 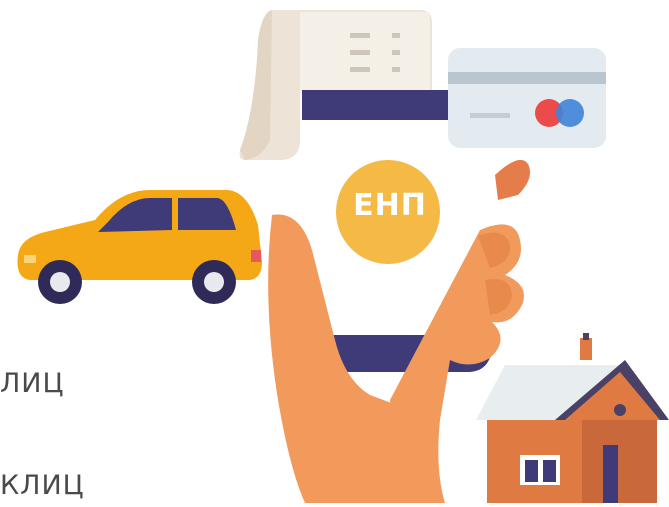 What do you see at coordinates (139, 247) in the screenshot?
I see `car-icon` at bounding box center [139, 247].